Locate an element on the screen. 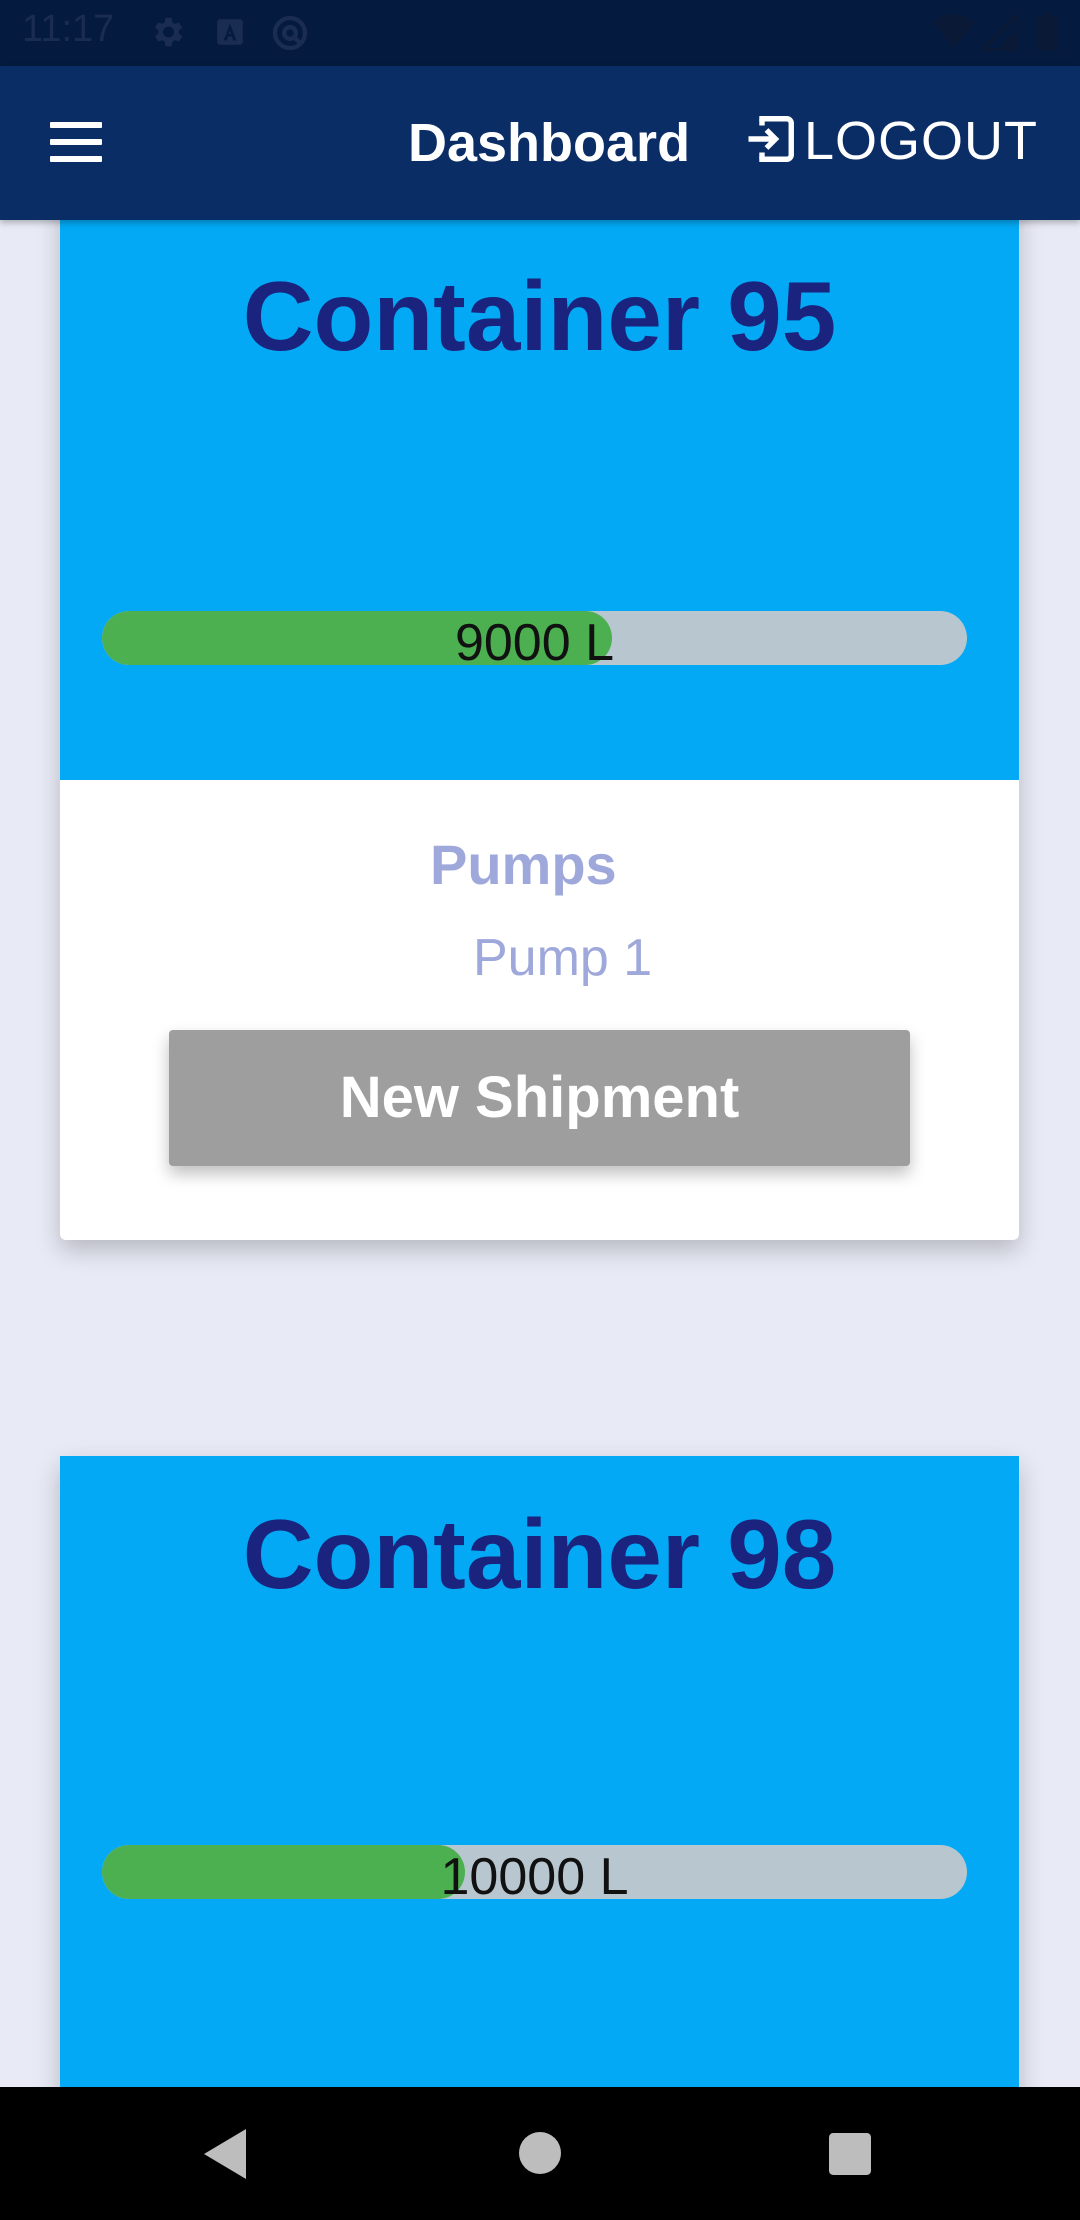  container-title: Container 98 is located at coordinates (539, 1554).